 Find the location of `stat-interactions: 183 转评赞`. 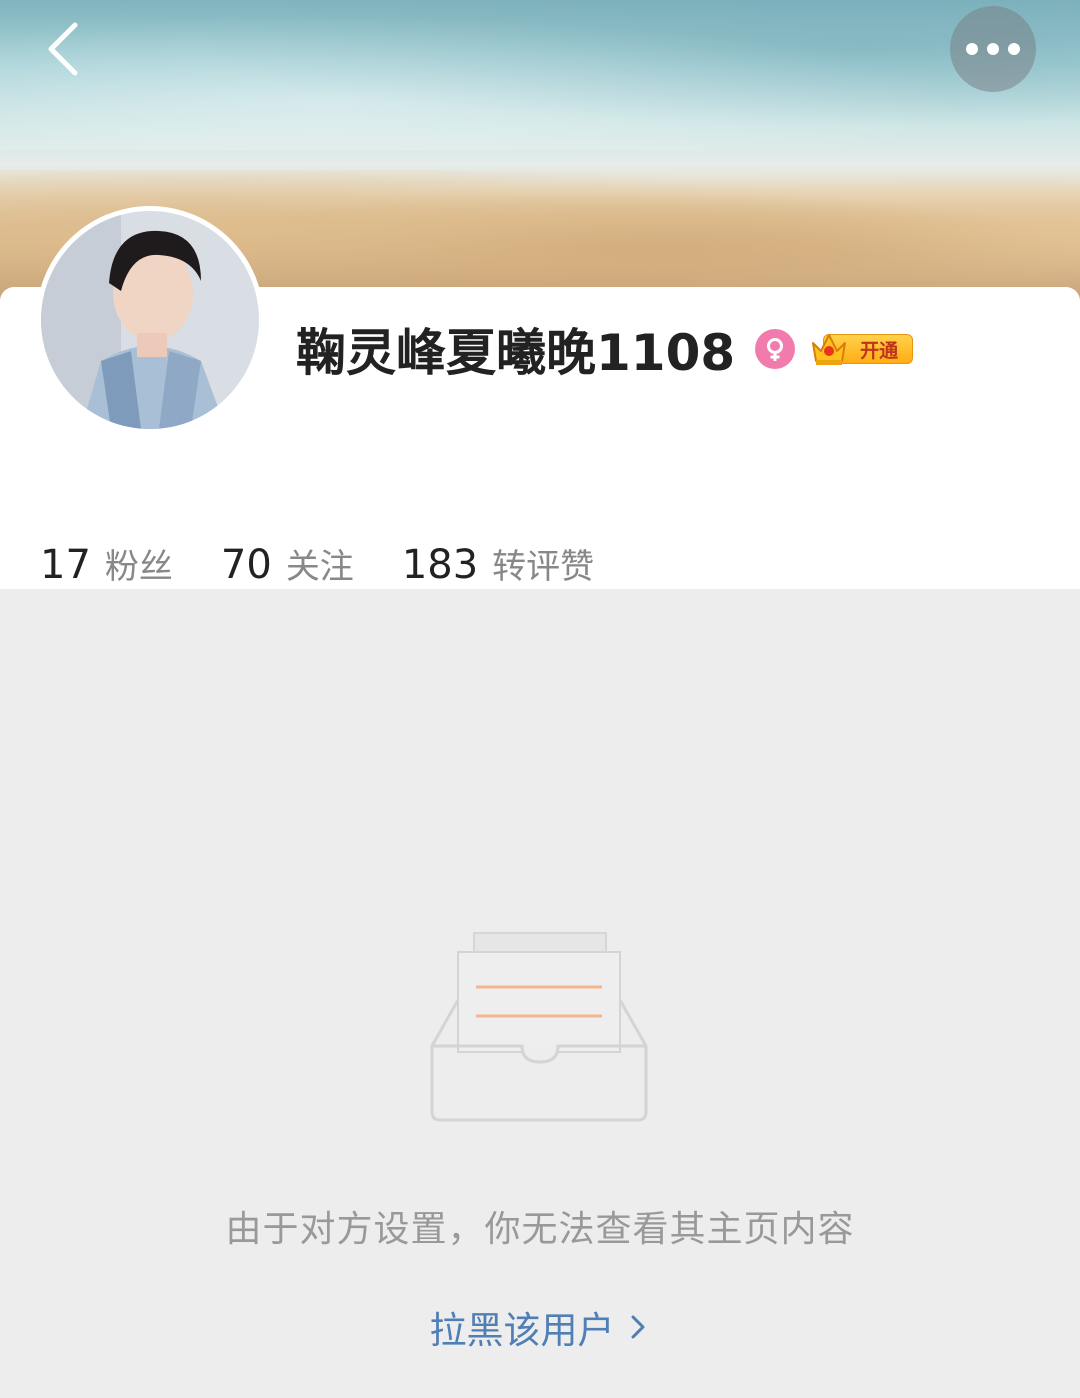

stat-interactions: 183 转评赞 is located at coordinates (498, 563).